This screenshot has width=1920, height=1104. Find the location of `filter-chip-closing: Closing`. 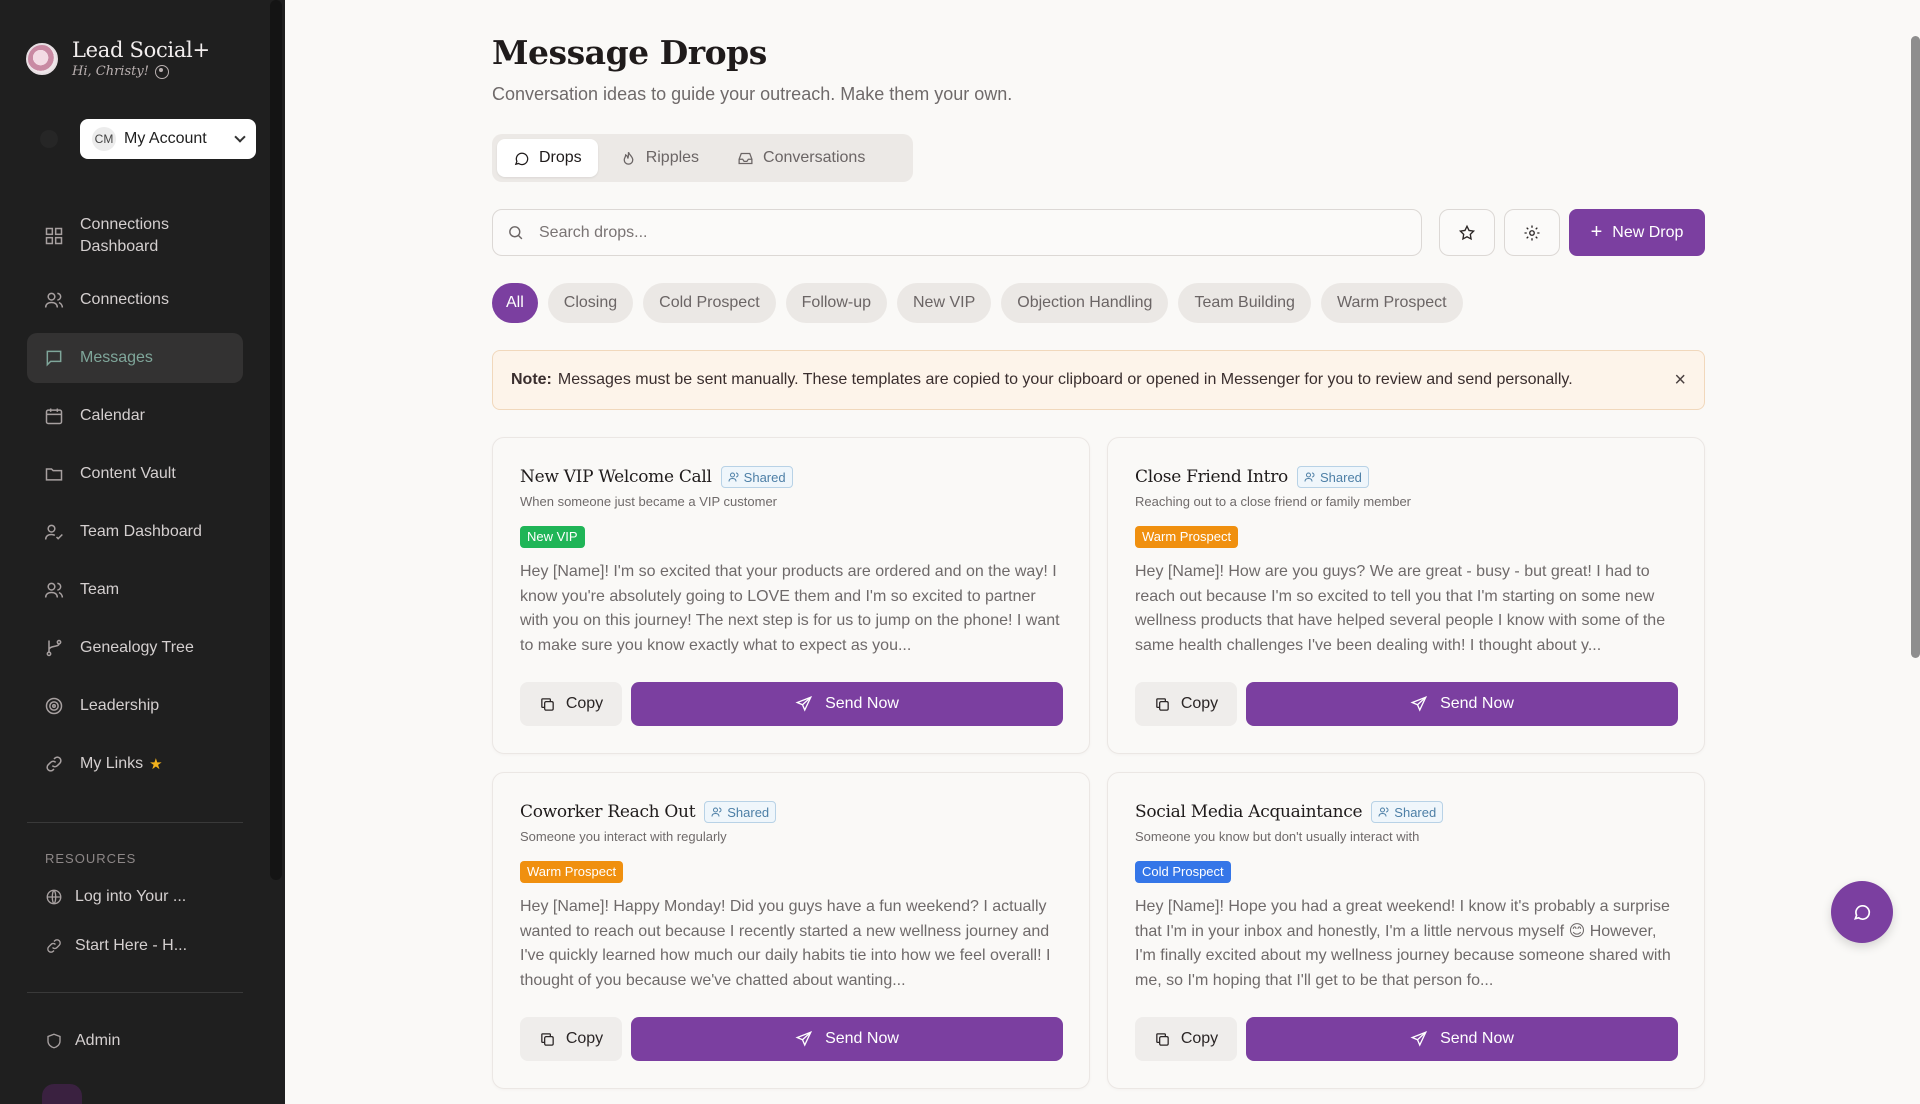

filter-chip-closing: Closing is located at coordinates (590, 303).